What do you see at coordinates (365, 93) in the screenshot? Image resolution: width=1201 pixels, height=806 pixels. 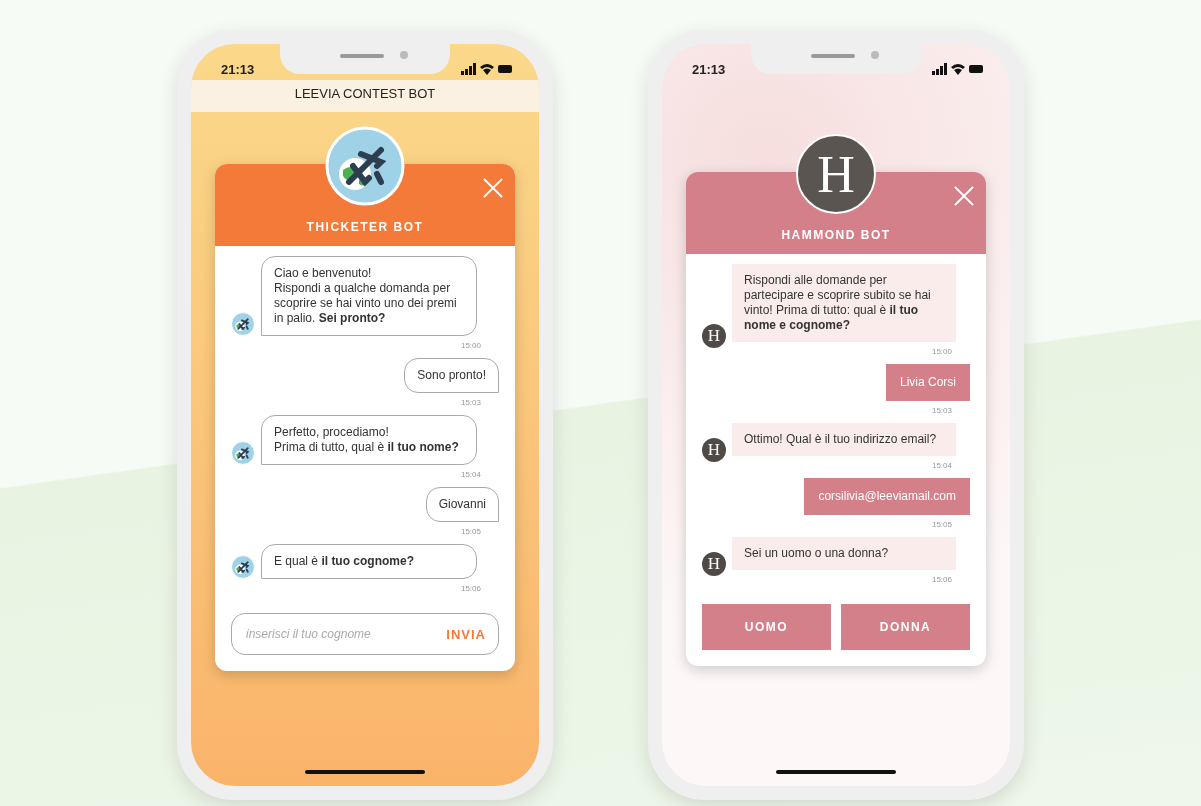 I see `app-title: LEEVIA CONTEST BOT` at bounding box center [365, 93].